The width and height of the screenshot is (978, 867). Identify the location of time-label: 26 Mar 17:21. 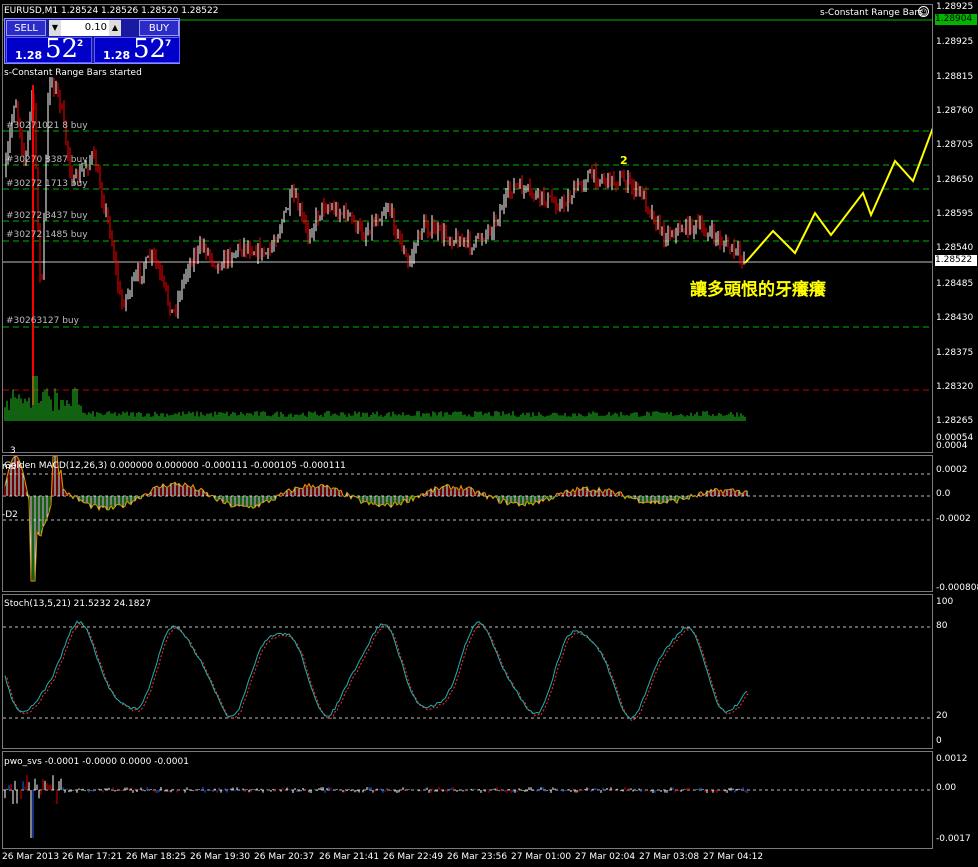
(92, 857).